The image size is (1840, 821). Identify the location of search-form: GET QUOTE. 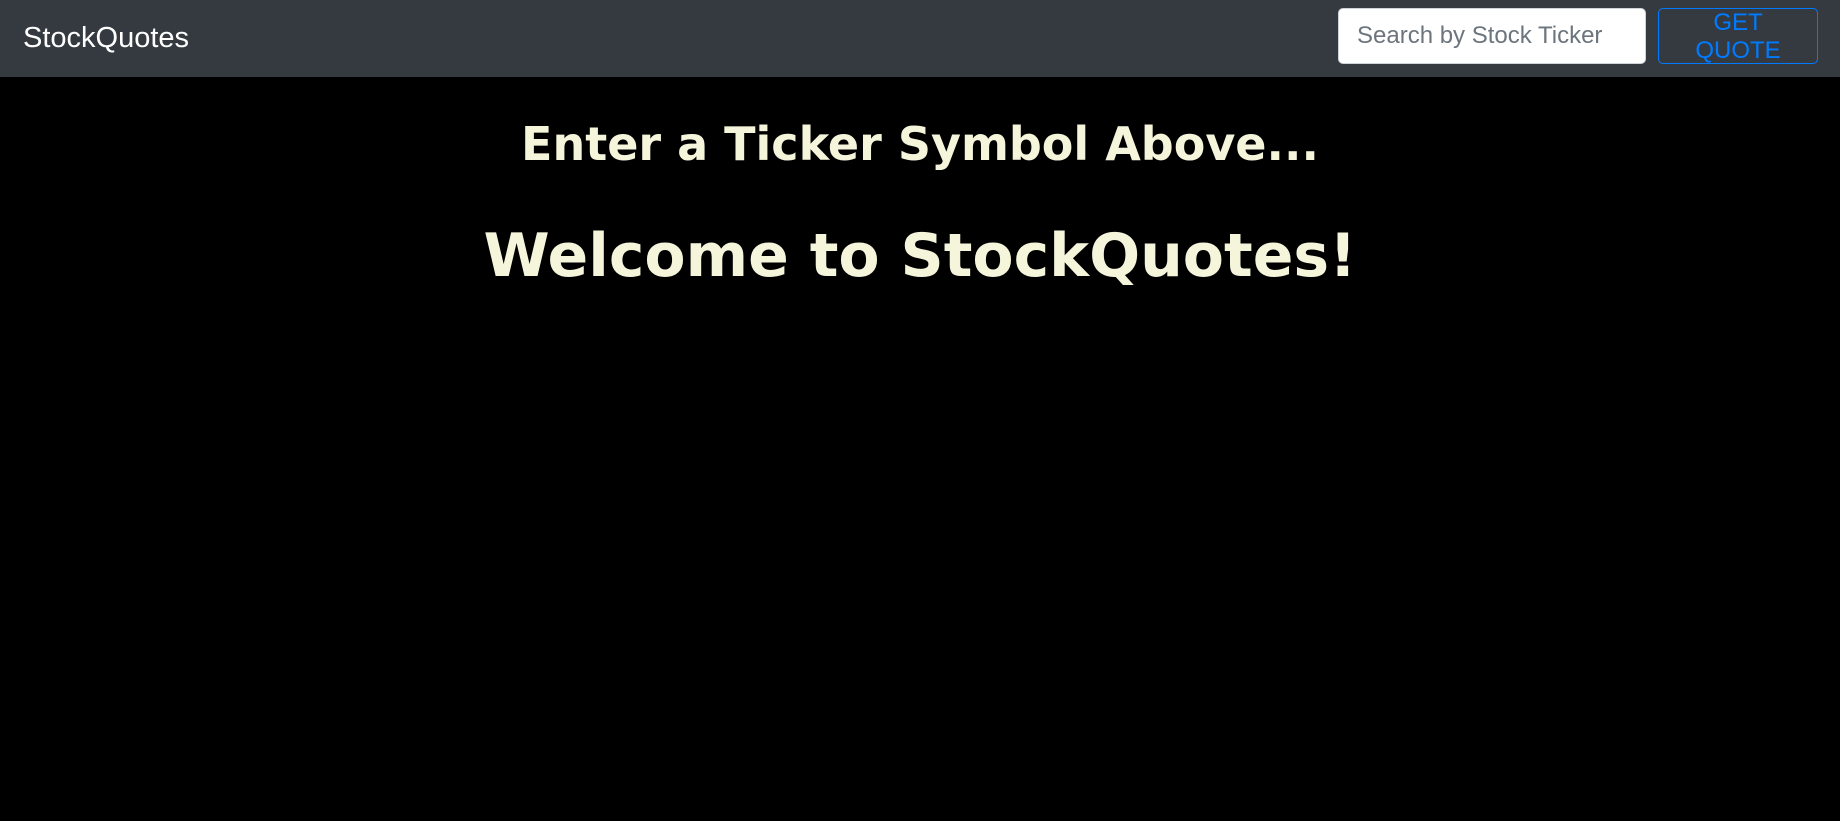
(1578, 36).